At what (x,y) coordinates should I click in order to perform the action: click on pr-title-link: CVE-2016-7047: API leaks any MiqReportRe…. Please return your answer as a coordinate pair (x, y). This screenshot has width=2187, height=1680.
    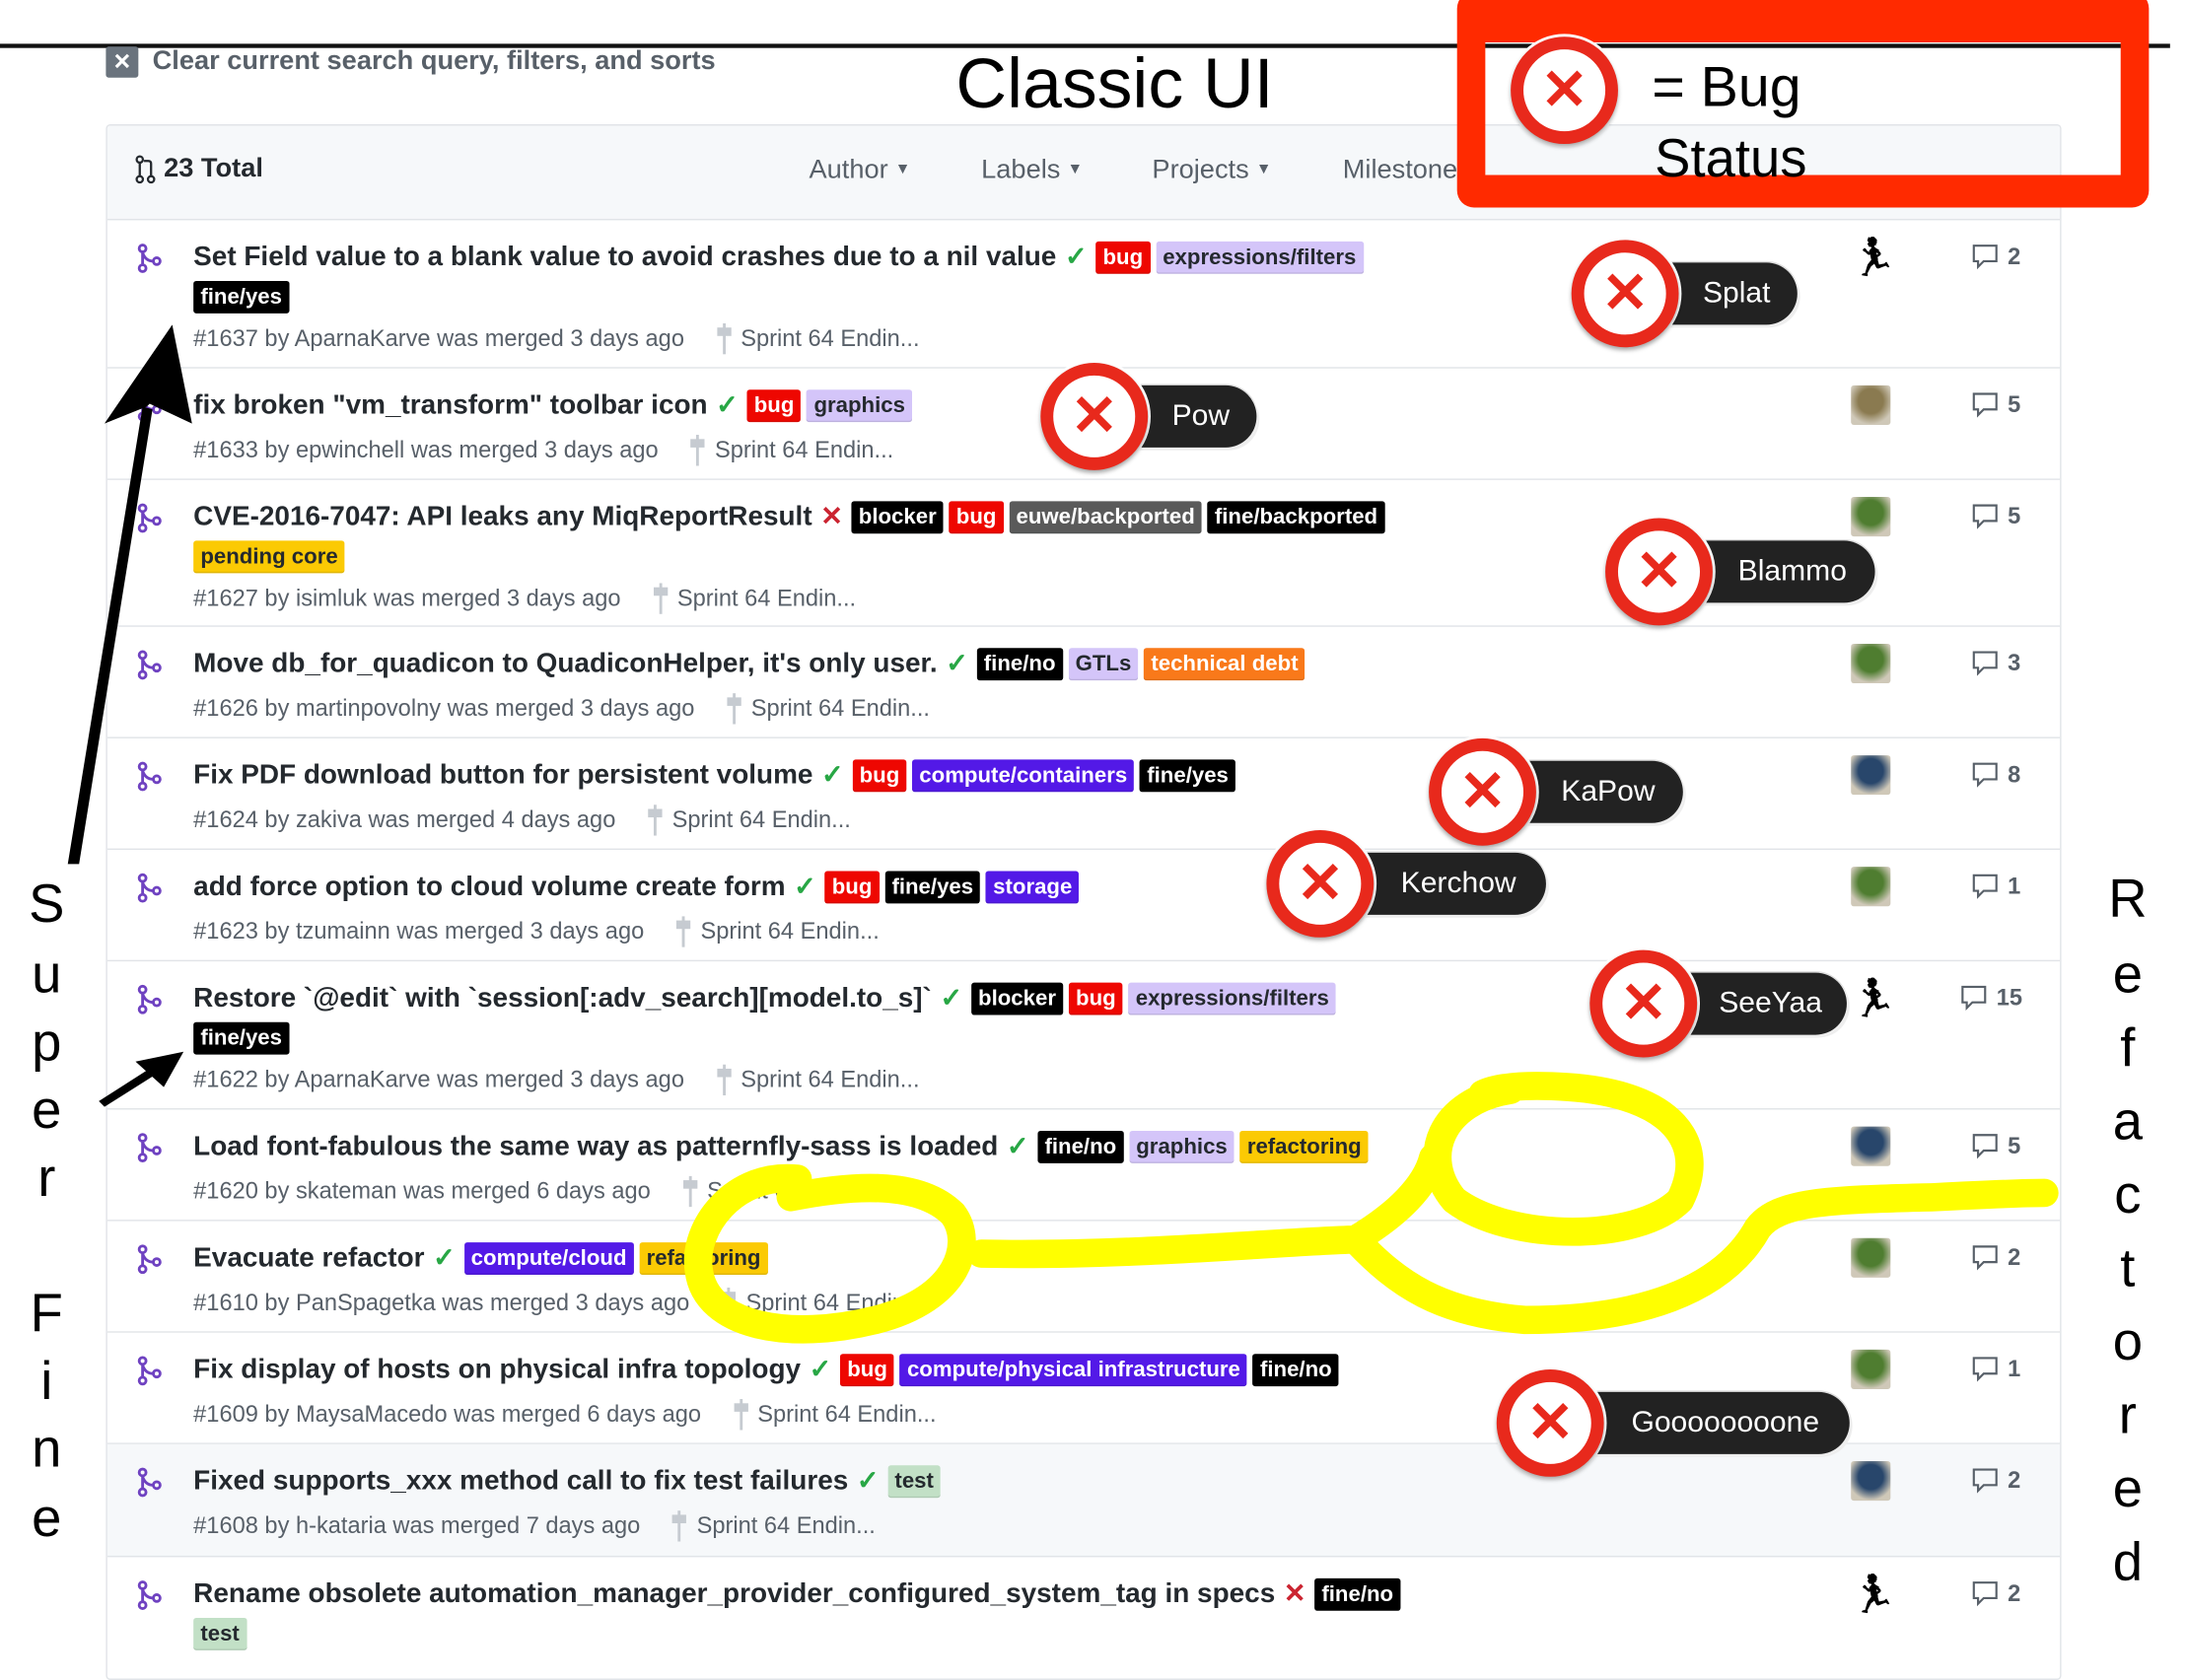
    Looking at the image, I should click on (502, 516).